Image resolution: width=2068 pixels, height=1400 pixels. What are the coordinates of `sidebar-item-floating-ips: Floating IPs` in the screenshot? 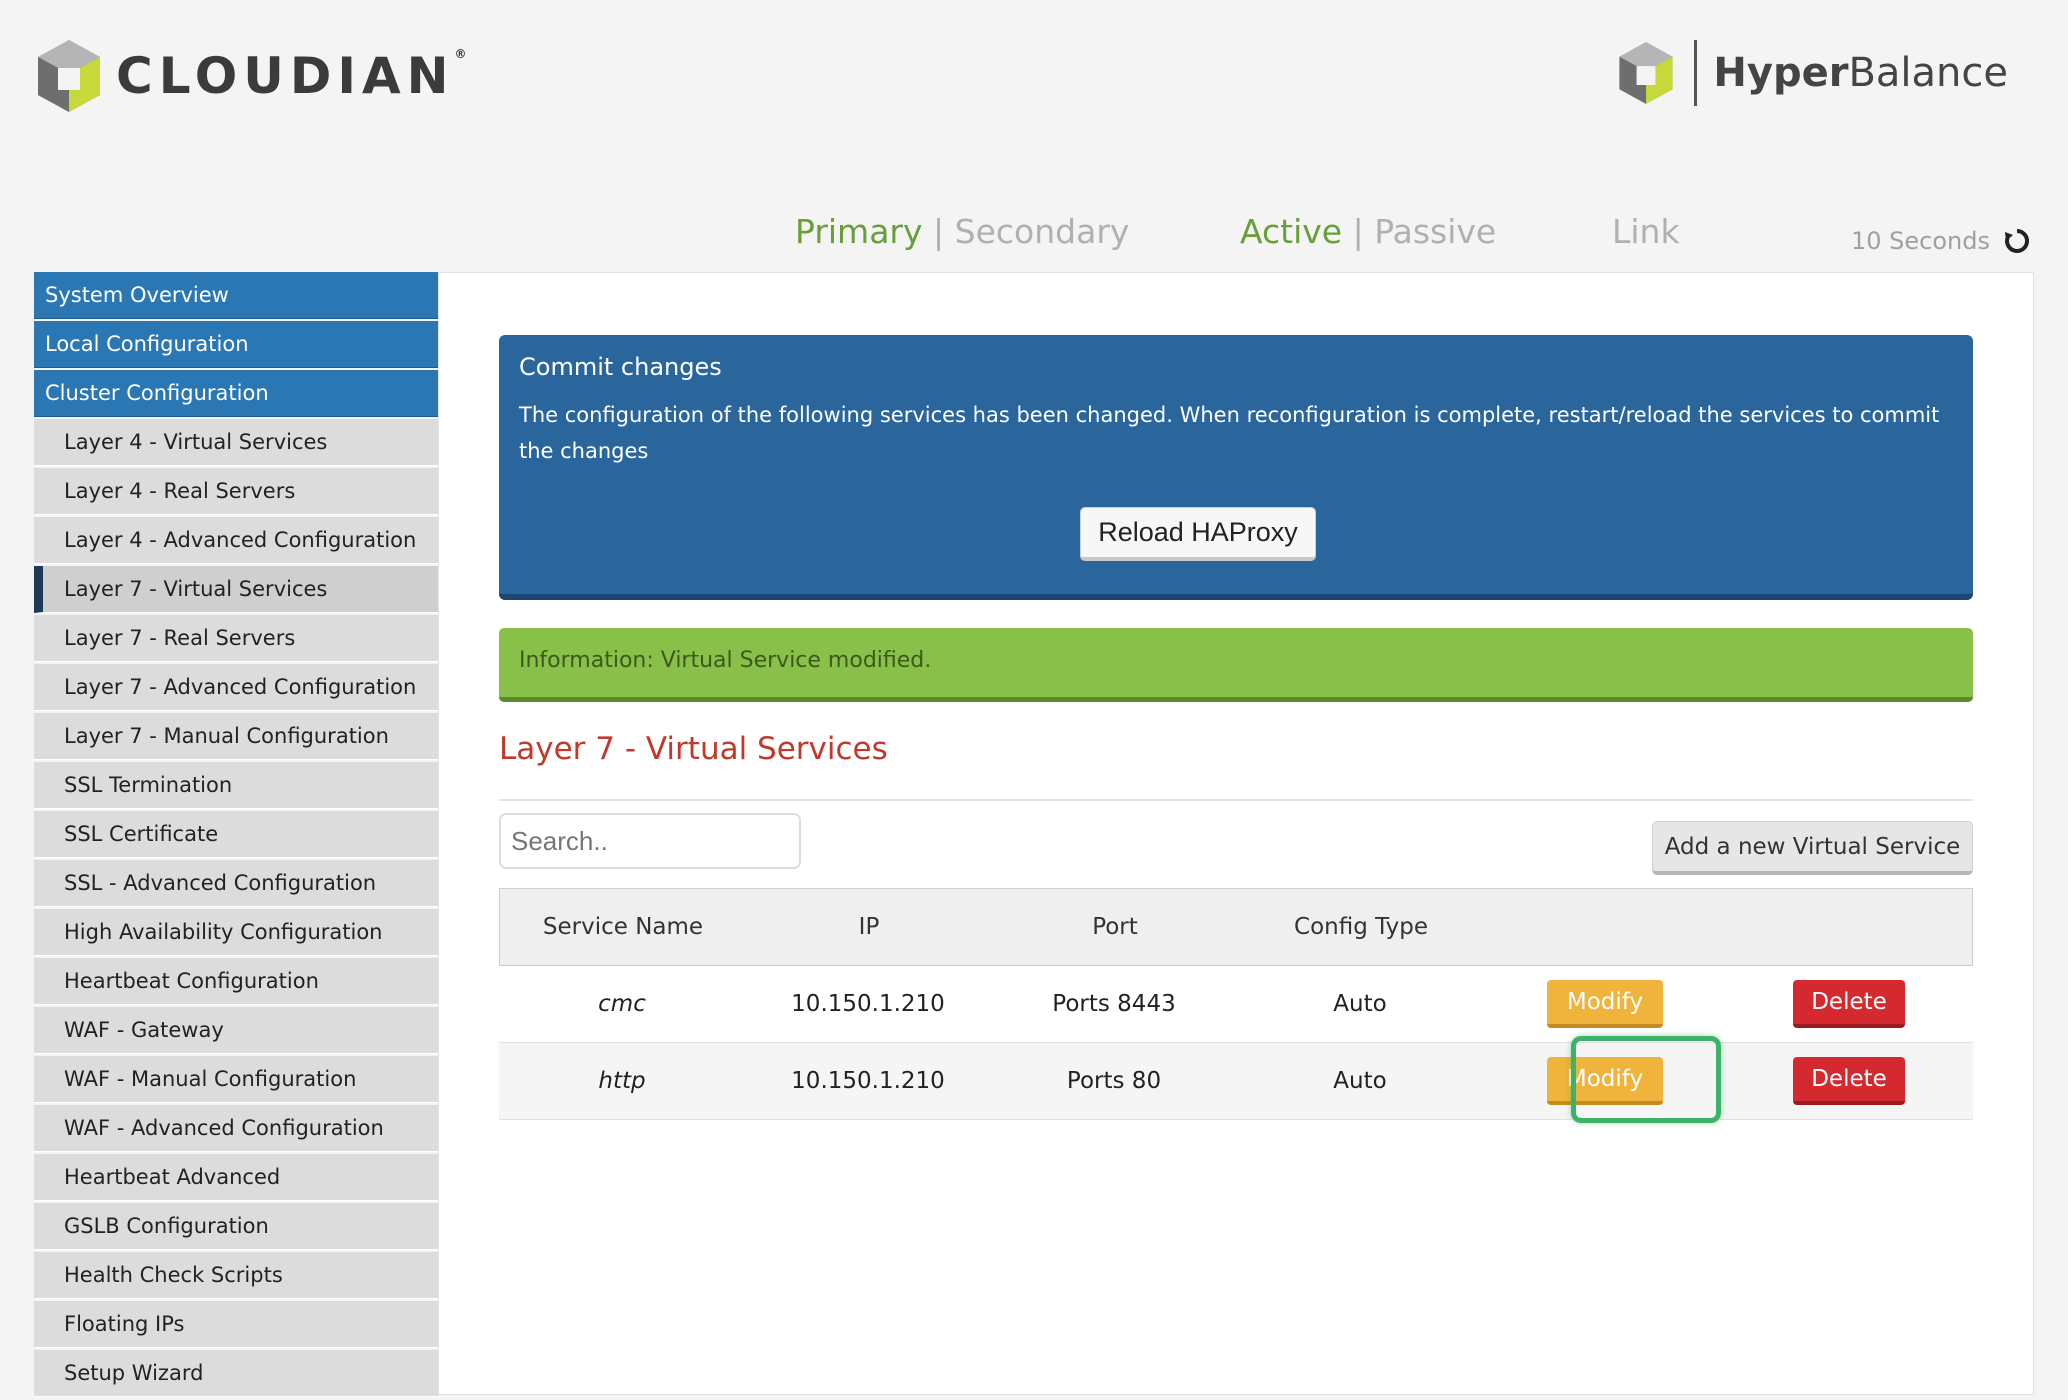 It's located at (236, 1324).